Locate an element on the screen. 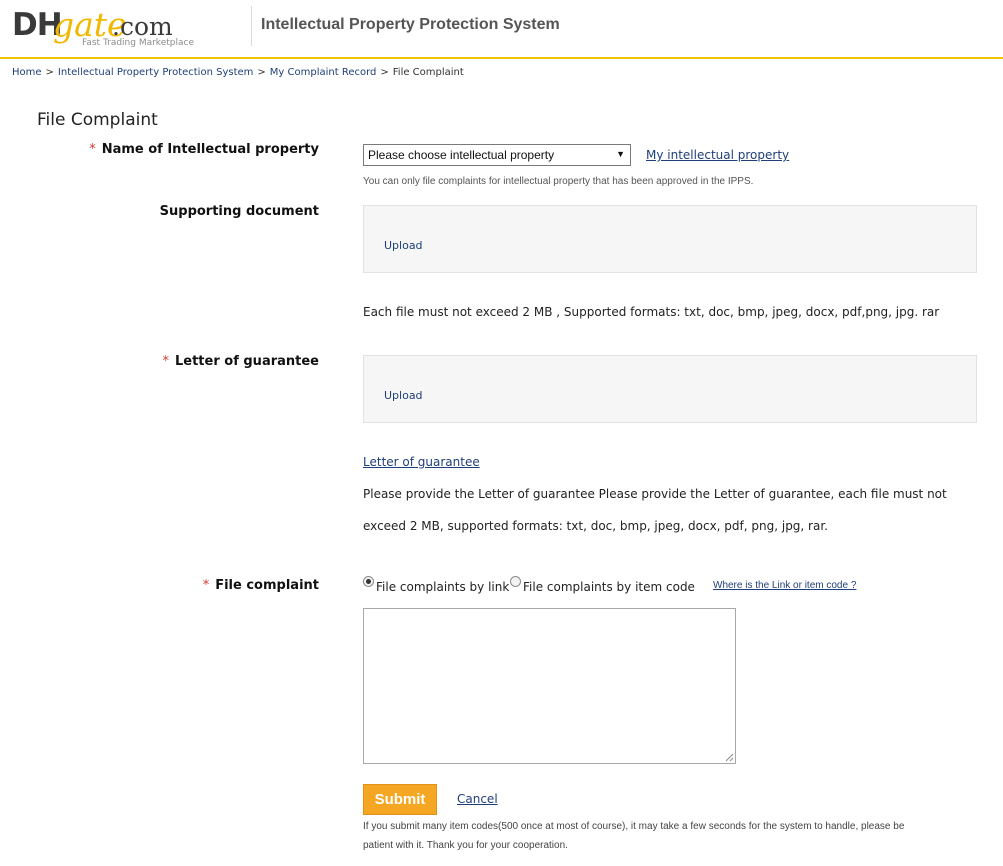 The width and height of the screenshot is (1003, 866). guarantee-template-link: Letter of guarantee is located at coordinates (421, 462).